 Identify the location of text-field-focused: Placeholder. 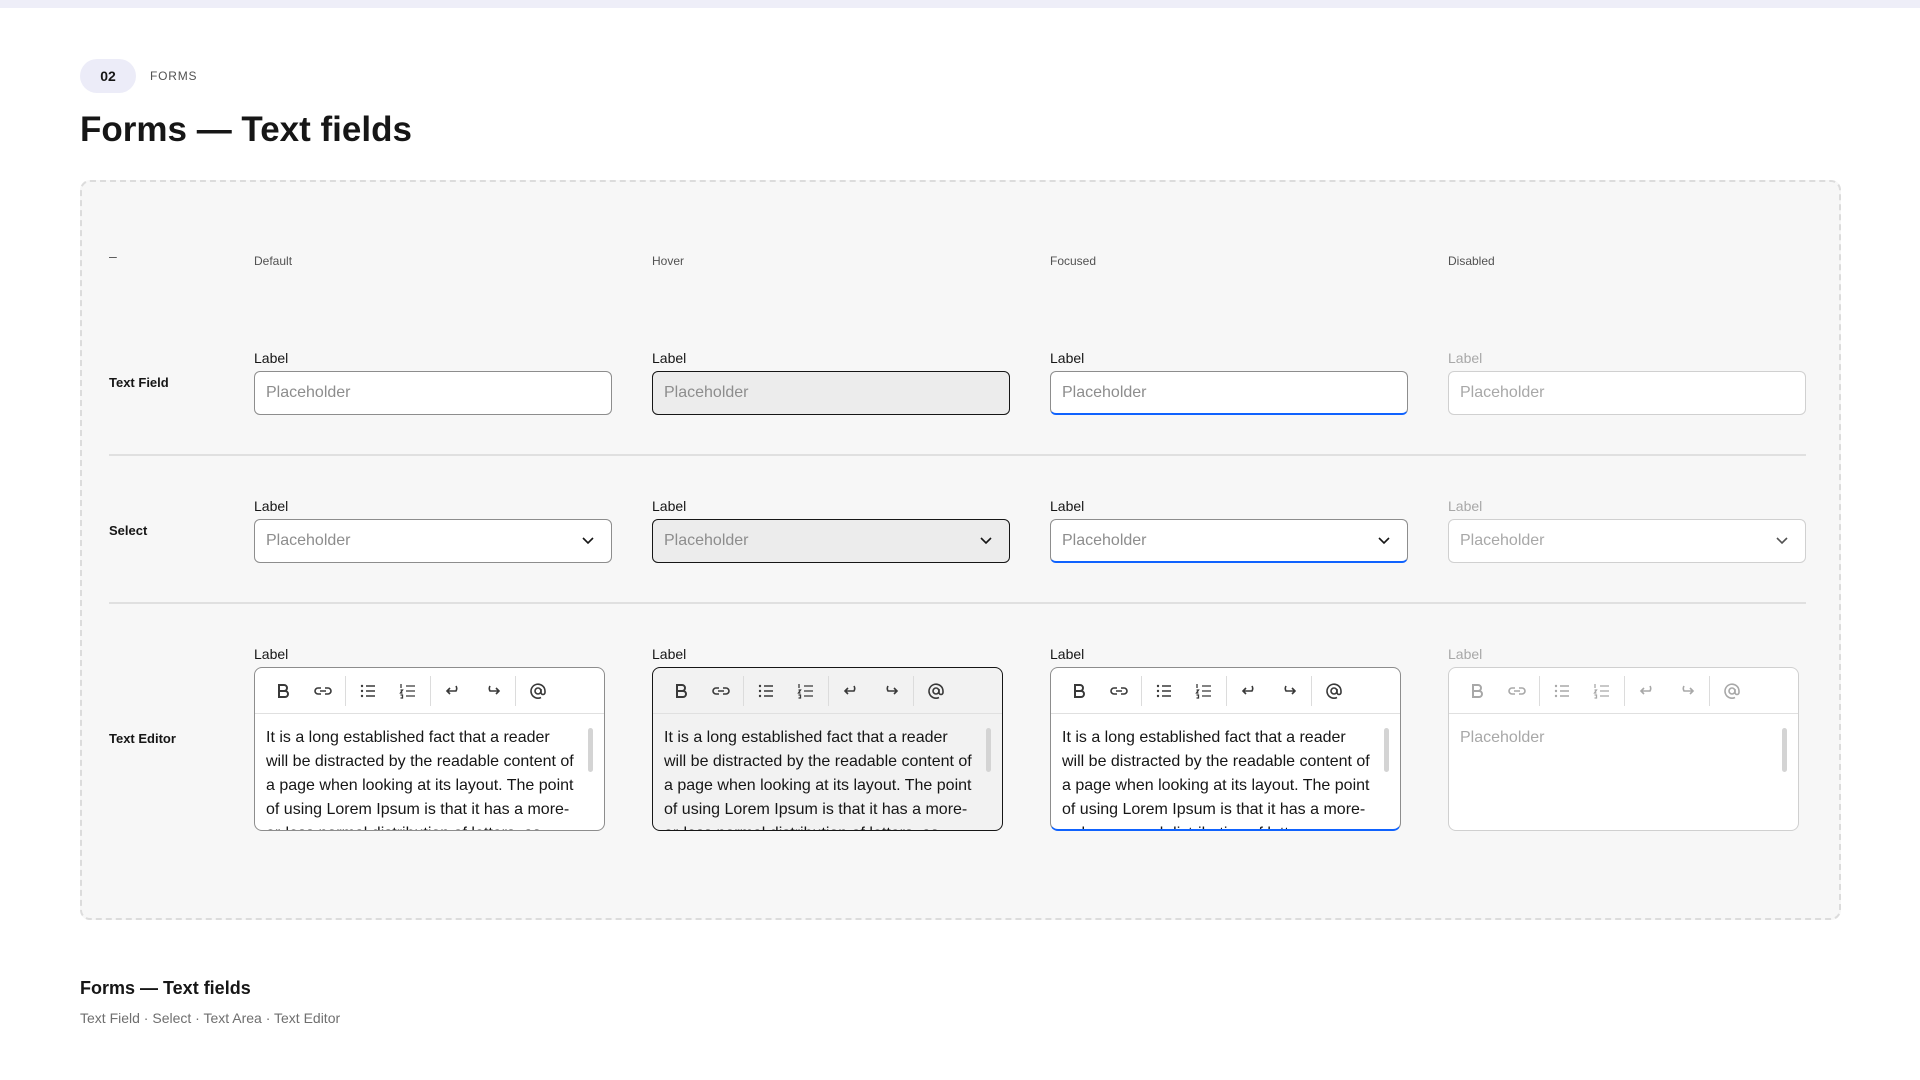
(1229, 393).